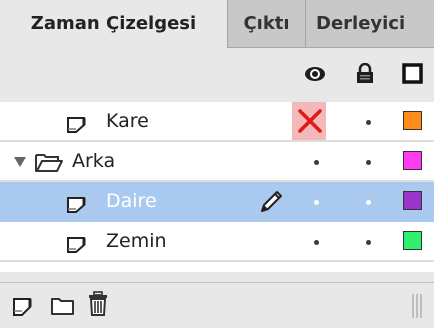  I want to click on layer-name: Kare, so click(127, 121).